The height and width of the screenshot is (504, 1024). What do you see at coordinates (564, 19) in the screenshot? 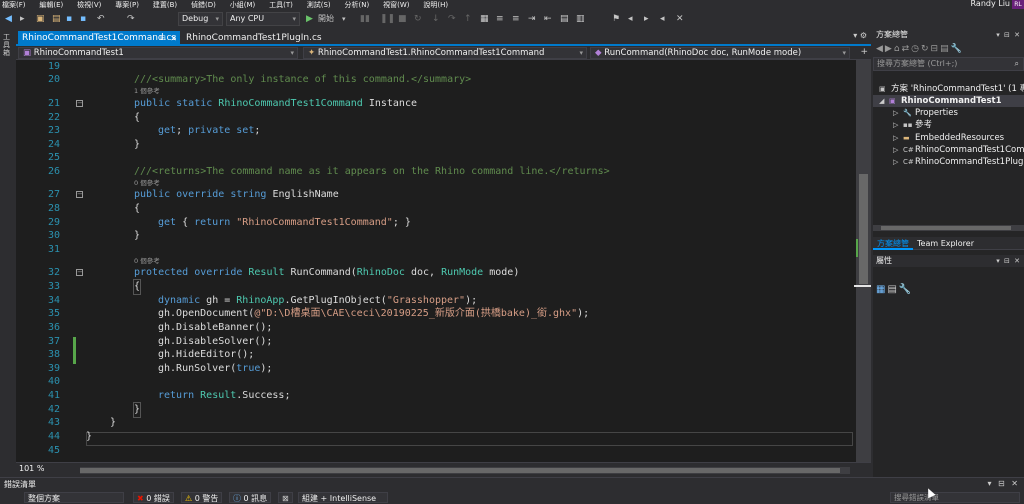
I see `format-icon: ▤` at bounding box center [564, 19].